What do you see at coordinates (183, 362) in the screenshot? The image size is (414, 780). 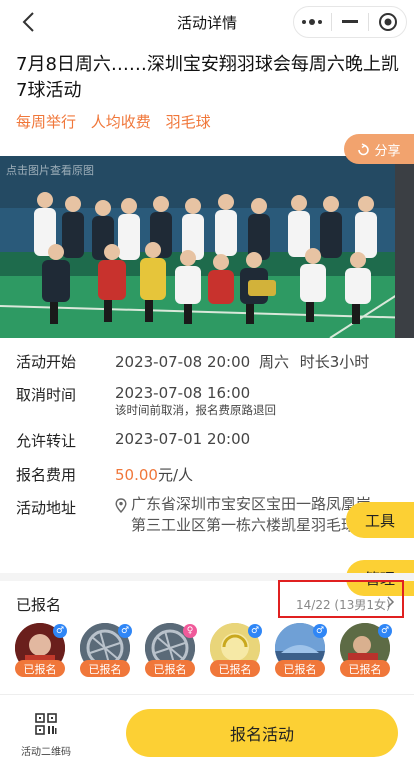 I see `start-date: 2023-07-08 20:00` at bounding box center [183, 362].